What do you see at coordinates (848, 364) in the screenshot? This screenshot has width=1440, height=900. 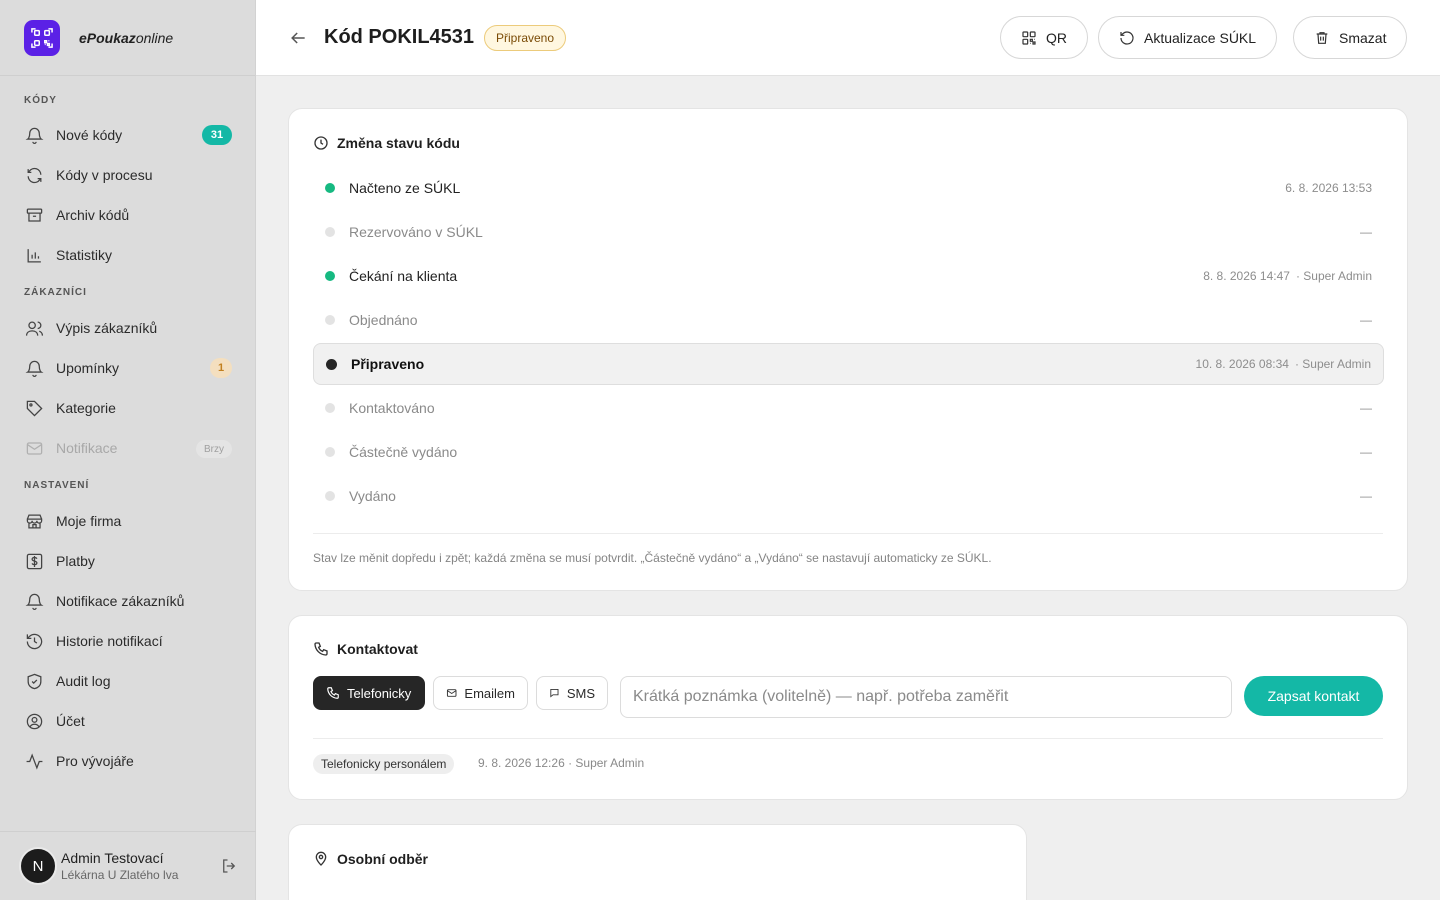 I see `status-row: Připraveno 10. 8. 2026 08:34 · Super Admin` at bounding box center [848, 364].